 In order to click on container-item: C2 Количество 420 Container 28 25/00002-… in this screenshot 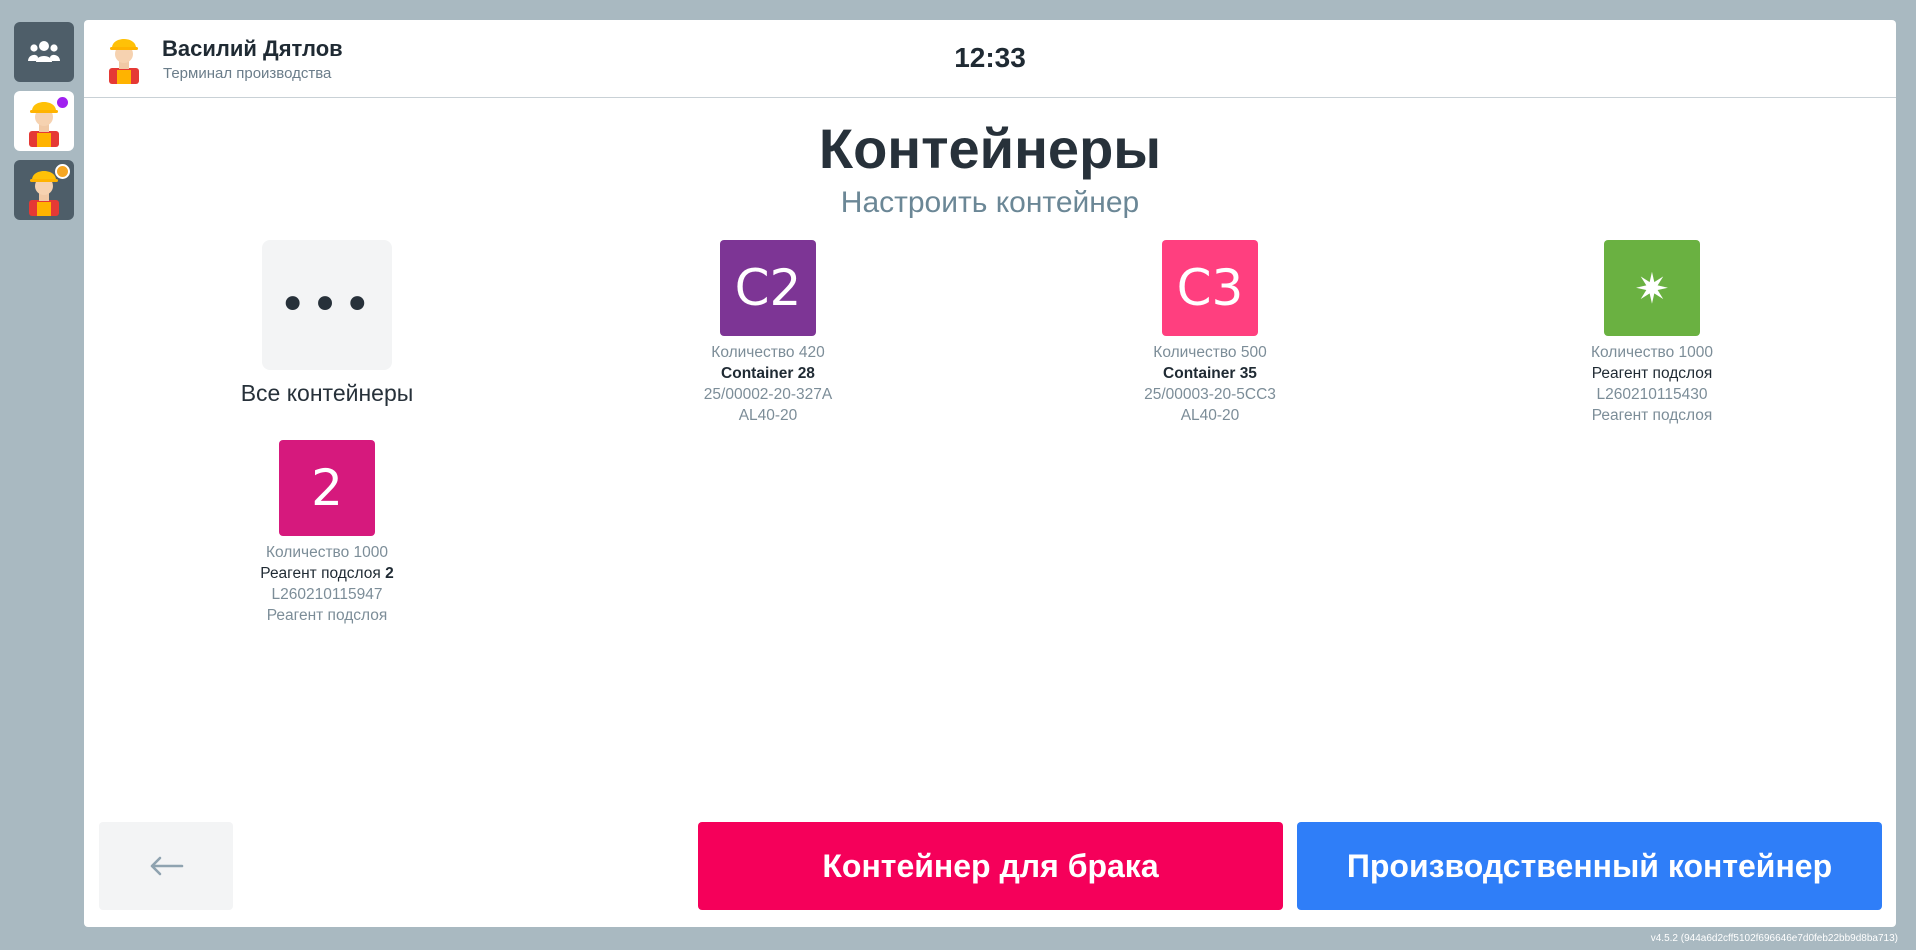, I will do `click(768, 333)`.